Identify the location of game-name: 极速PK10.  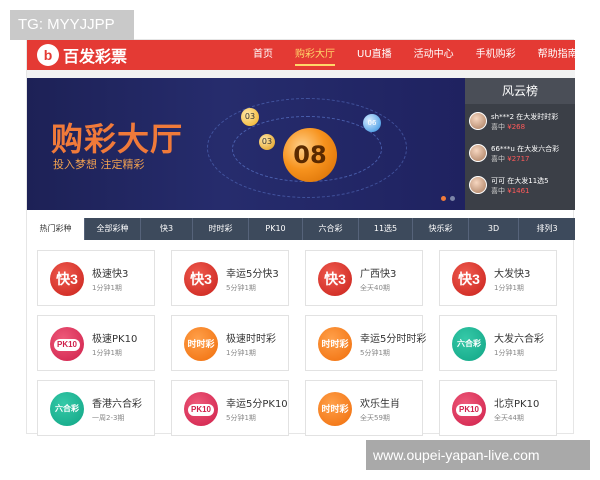
(115, 339).